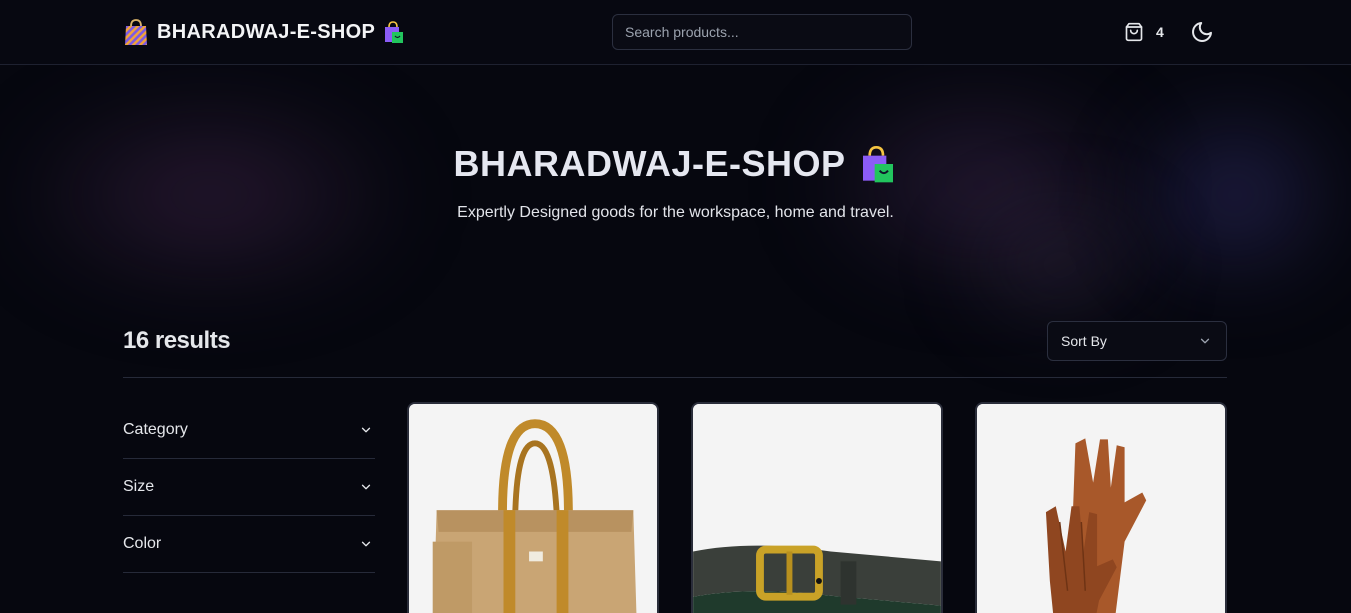  Describe the element at coordinates (142, 543) in the screenshot. I see `filter-label: Color` at that location.